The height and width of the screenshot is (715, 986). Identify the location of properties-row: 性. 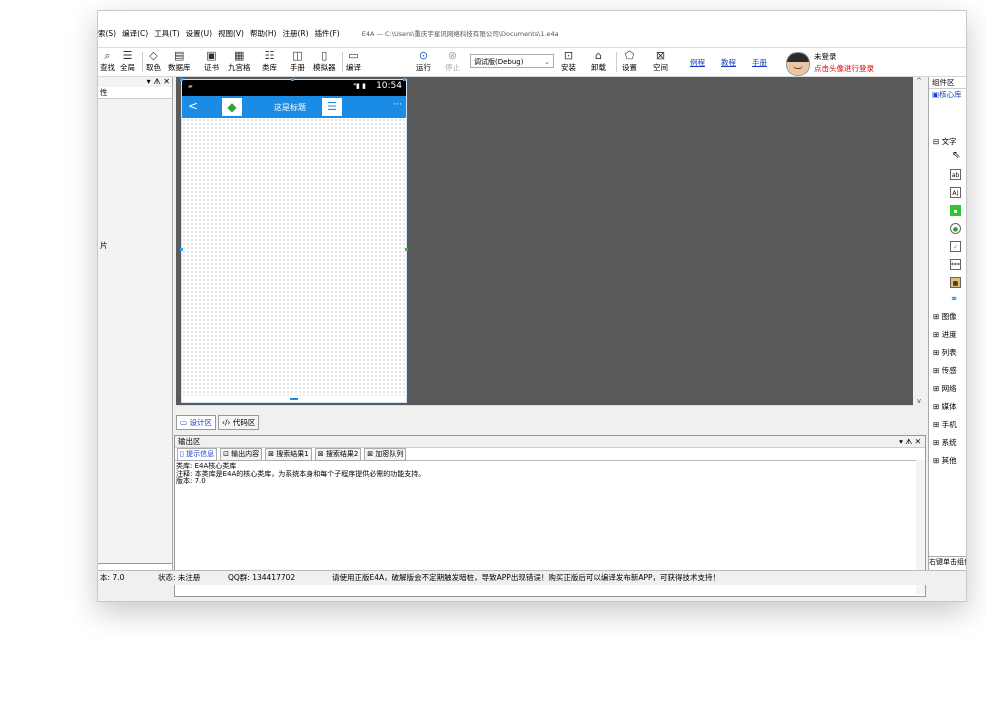
(135, 93).